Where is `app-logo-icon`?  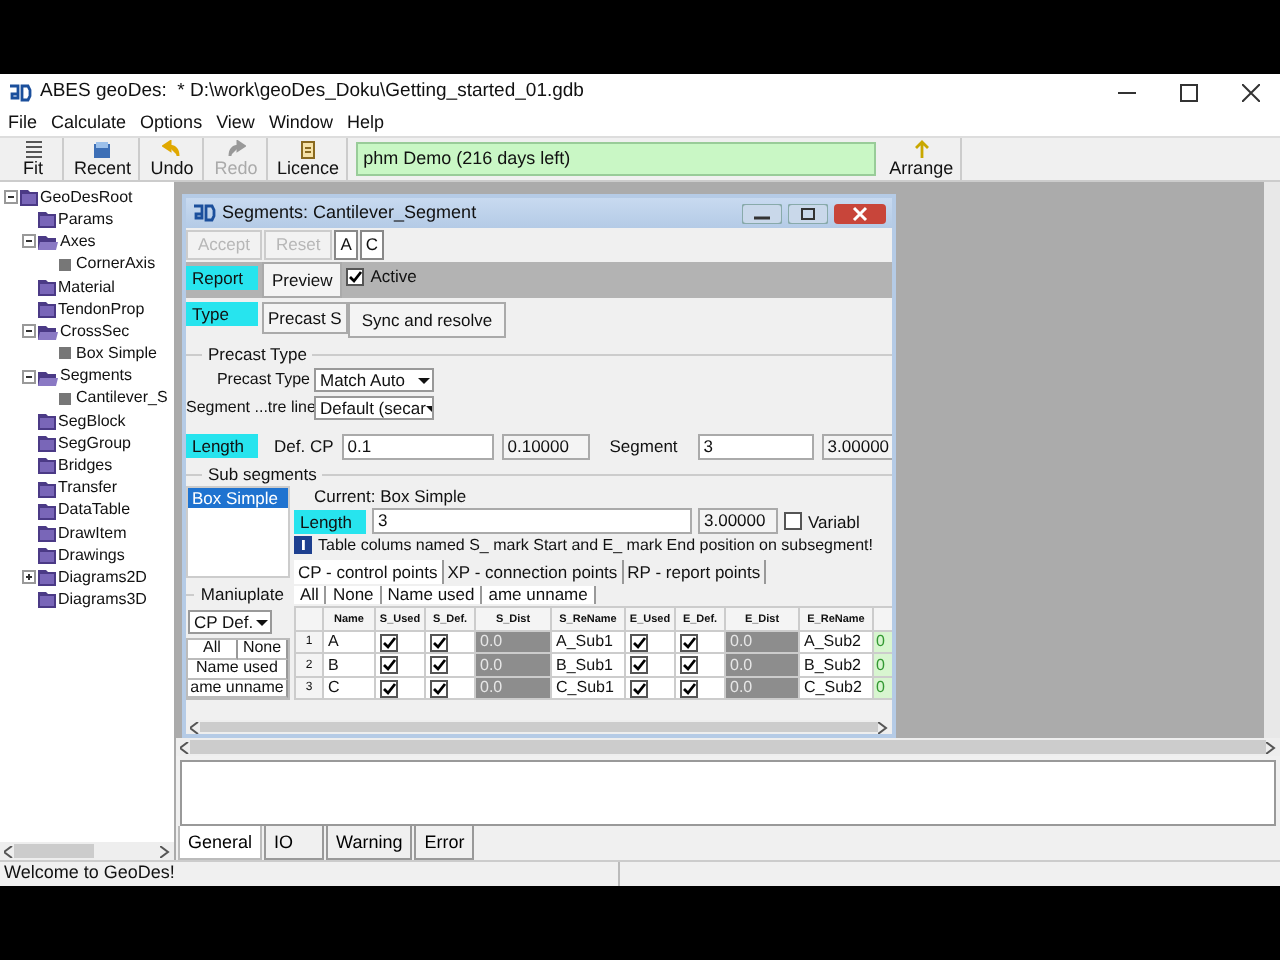
app-logo-icon is located at coordinates (20, 92).